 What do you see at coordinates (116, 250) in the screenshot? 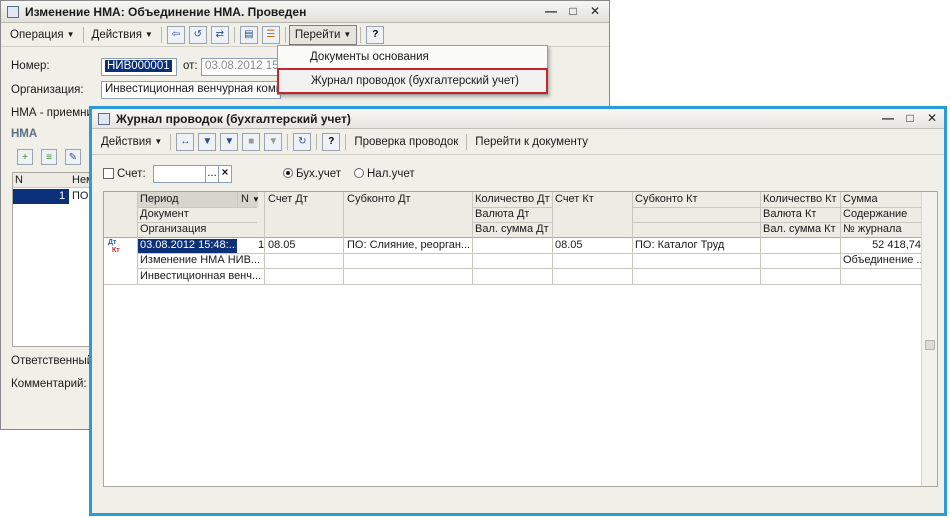
I see `kt-icon: Кт` at bounding box center [116, 250].